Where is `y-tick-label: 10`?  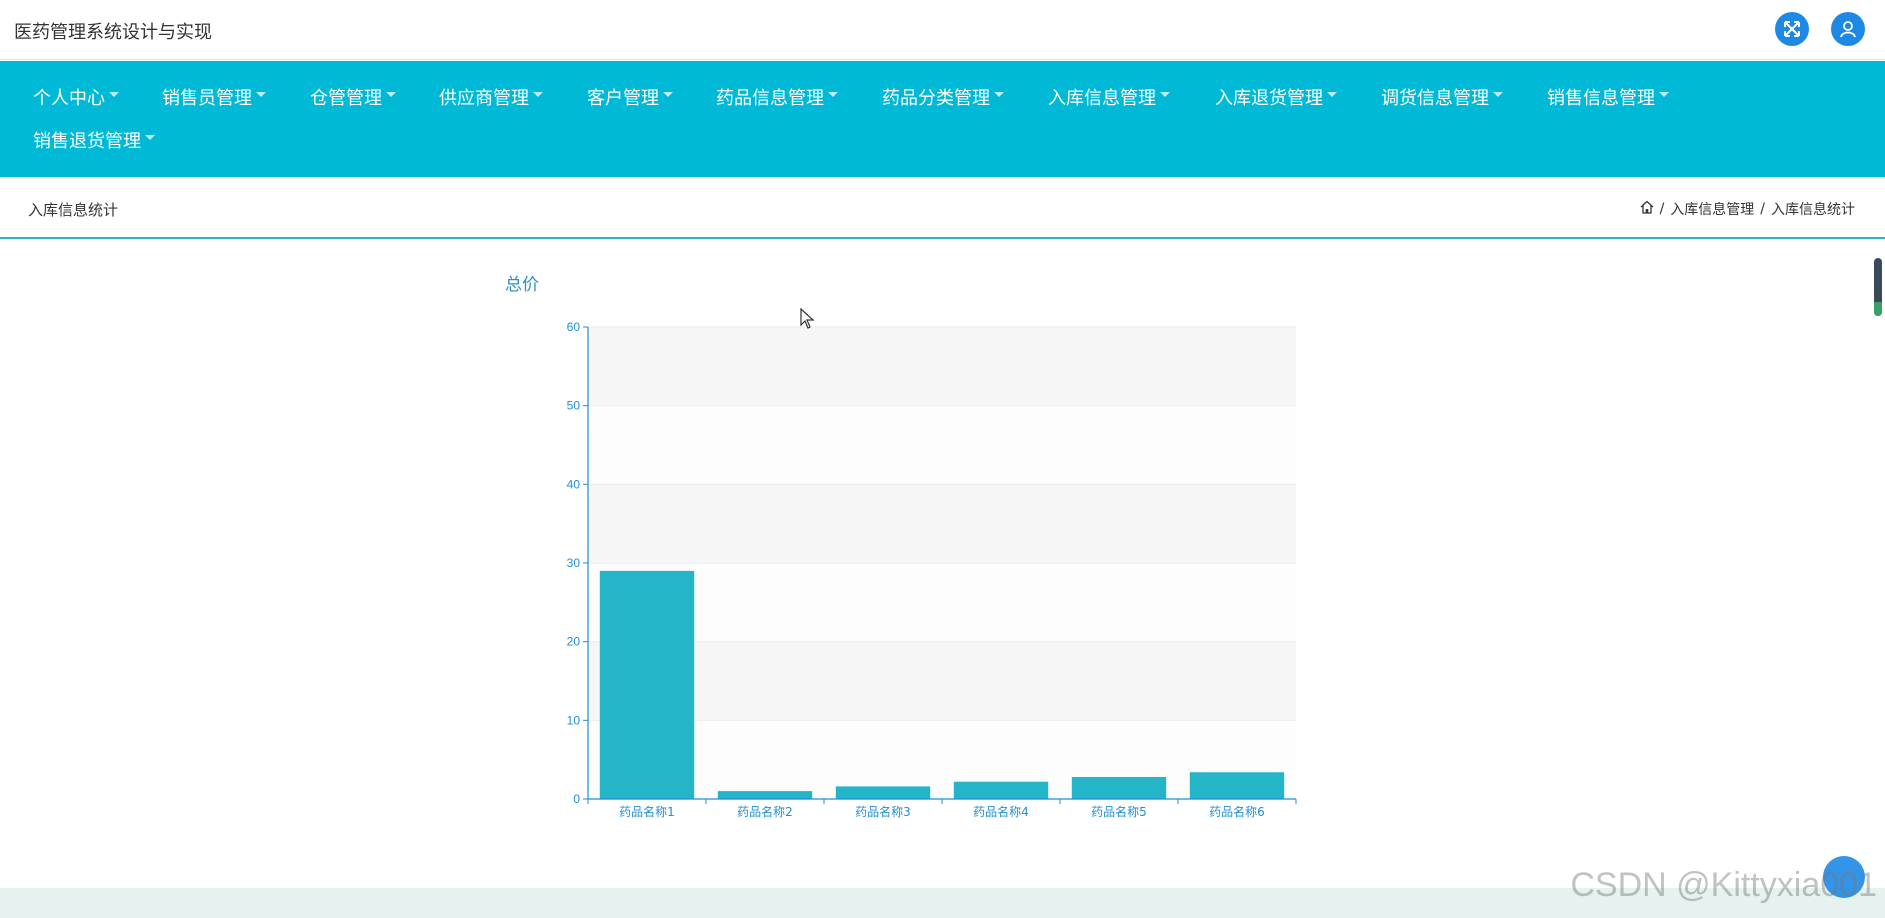
y-tick-label: 10 is located at coordinates (574, 720).